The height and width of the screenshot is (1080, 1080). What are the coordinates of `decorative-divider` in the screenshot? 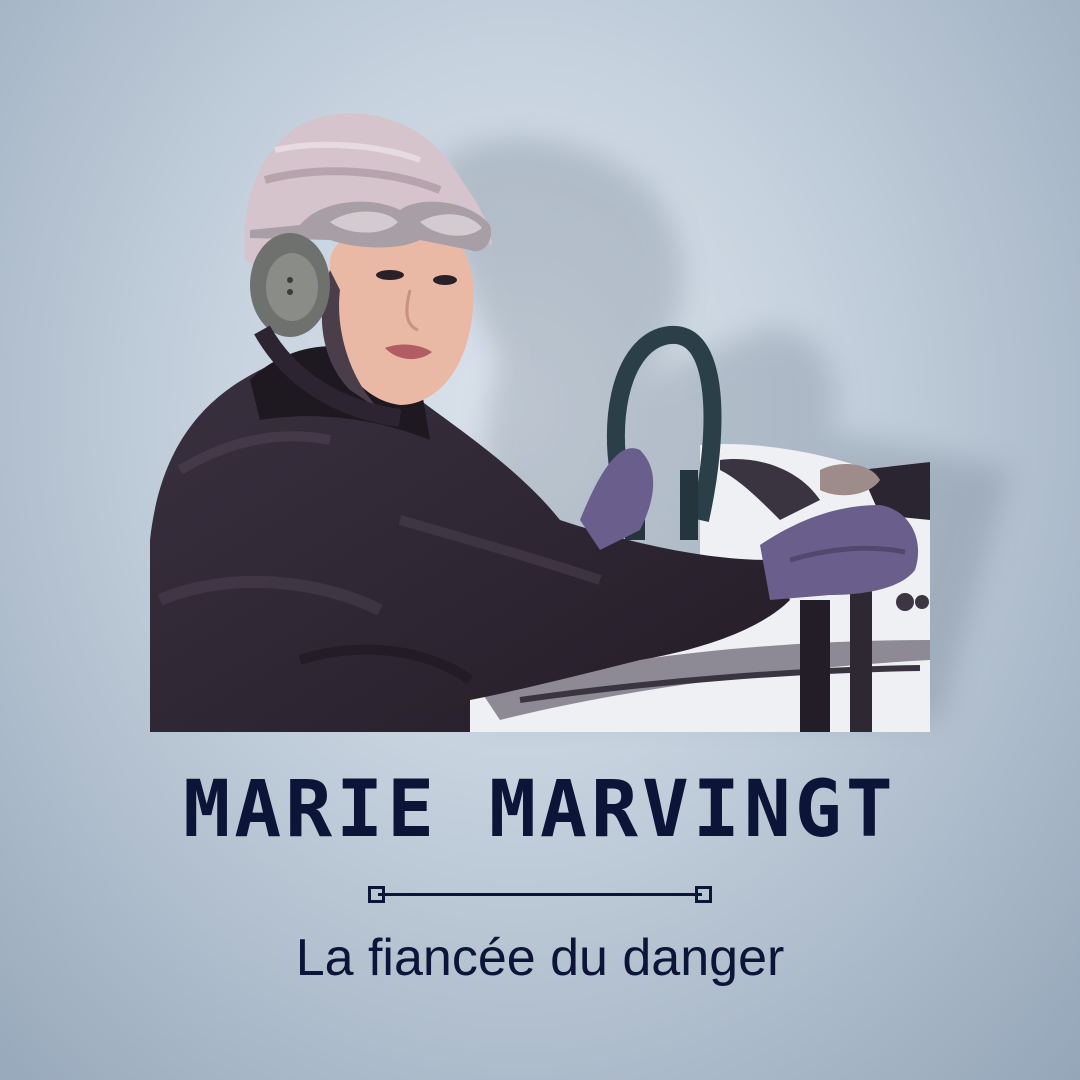 It's located at (540, 894).